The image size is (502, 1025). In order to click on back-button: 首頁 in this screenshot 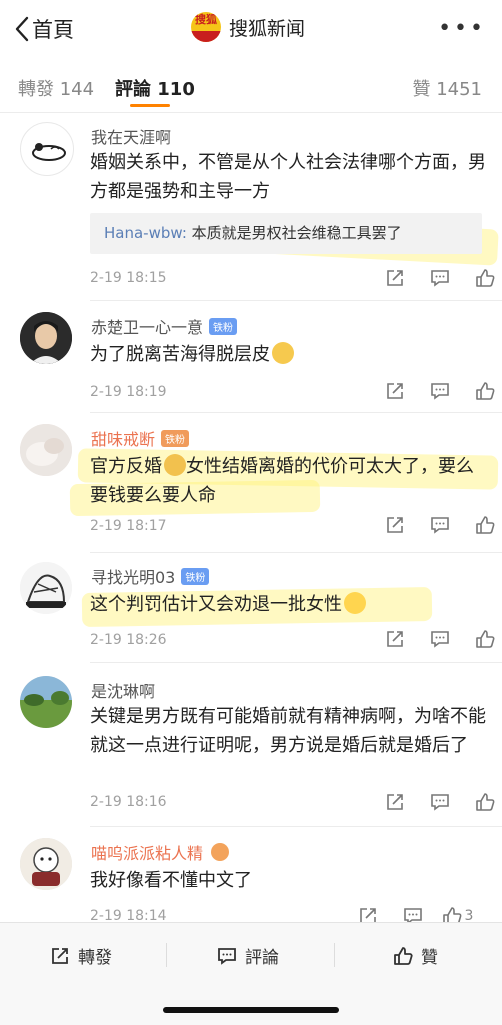, I will do `click(44, 29)`.